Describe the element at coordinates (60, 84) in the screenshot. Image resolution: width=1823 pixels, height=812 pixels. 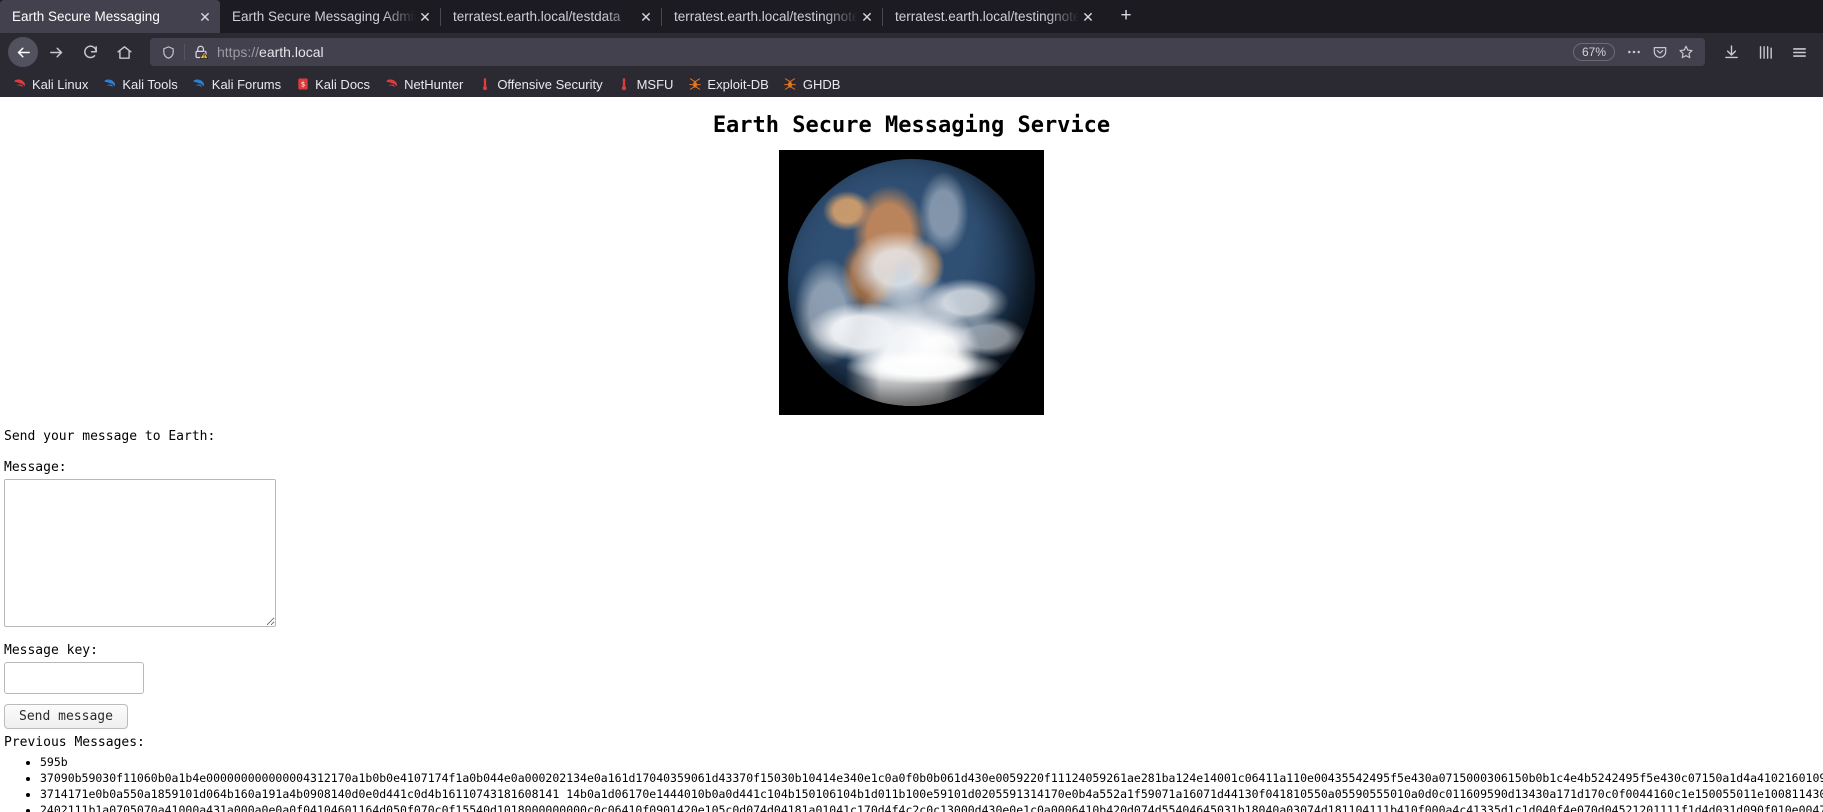
I see `bookmark-label: Kali Linux` at that location.